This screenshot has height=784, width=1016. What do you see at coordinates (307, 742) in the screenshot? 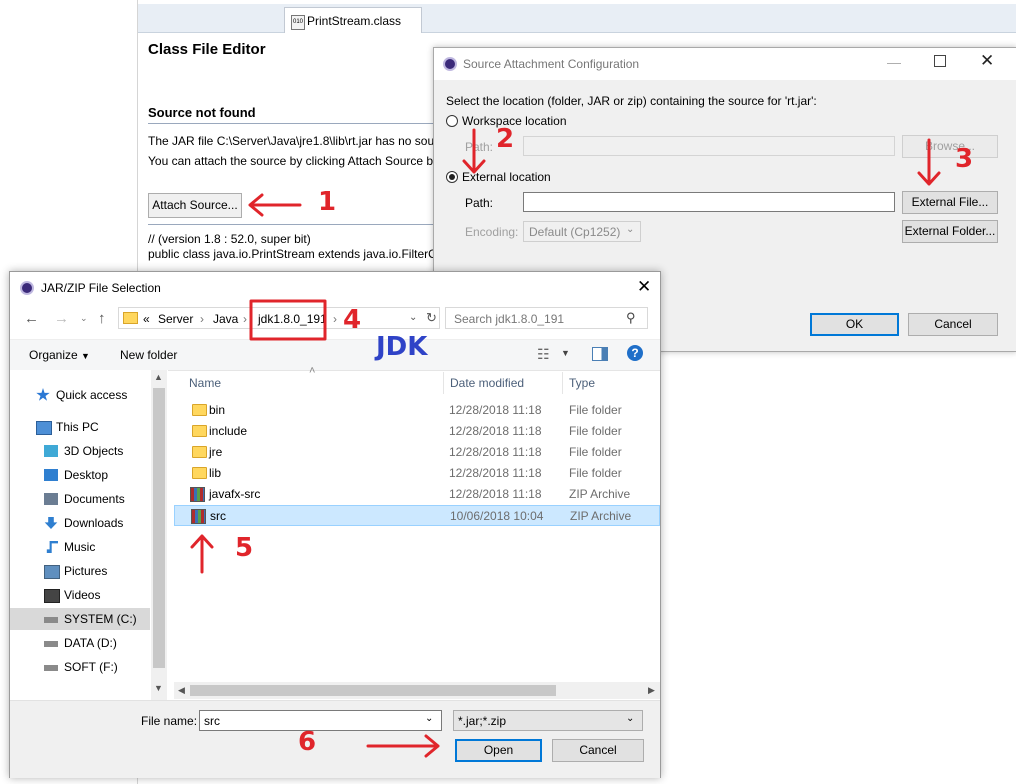
I see `step-6-label: 6` at bounding box center [307, 742].